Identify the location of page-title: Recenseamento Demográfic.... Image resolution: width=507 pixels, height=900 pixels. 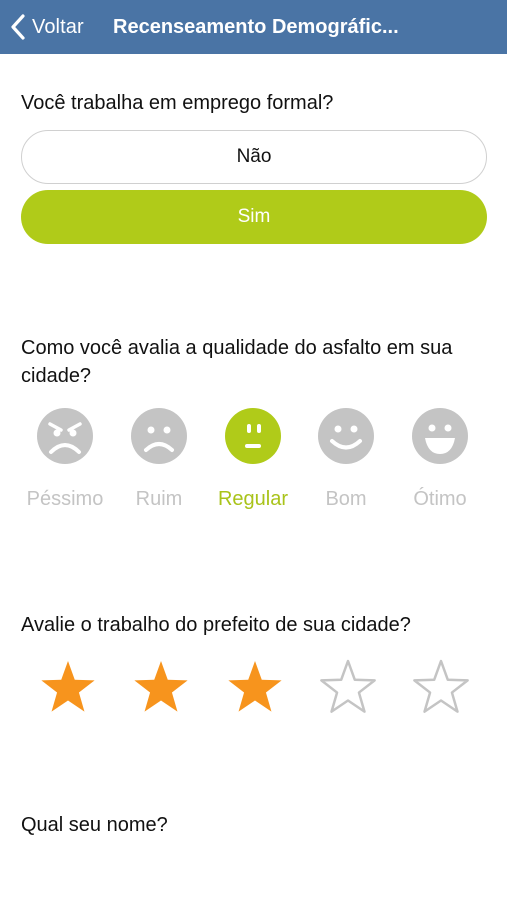
(256, 27).